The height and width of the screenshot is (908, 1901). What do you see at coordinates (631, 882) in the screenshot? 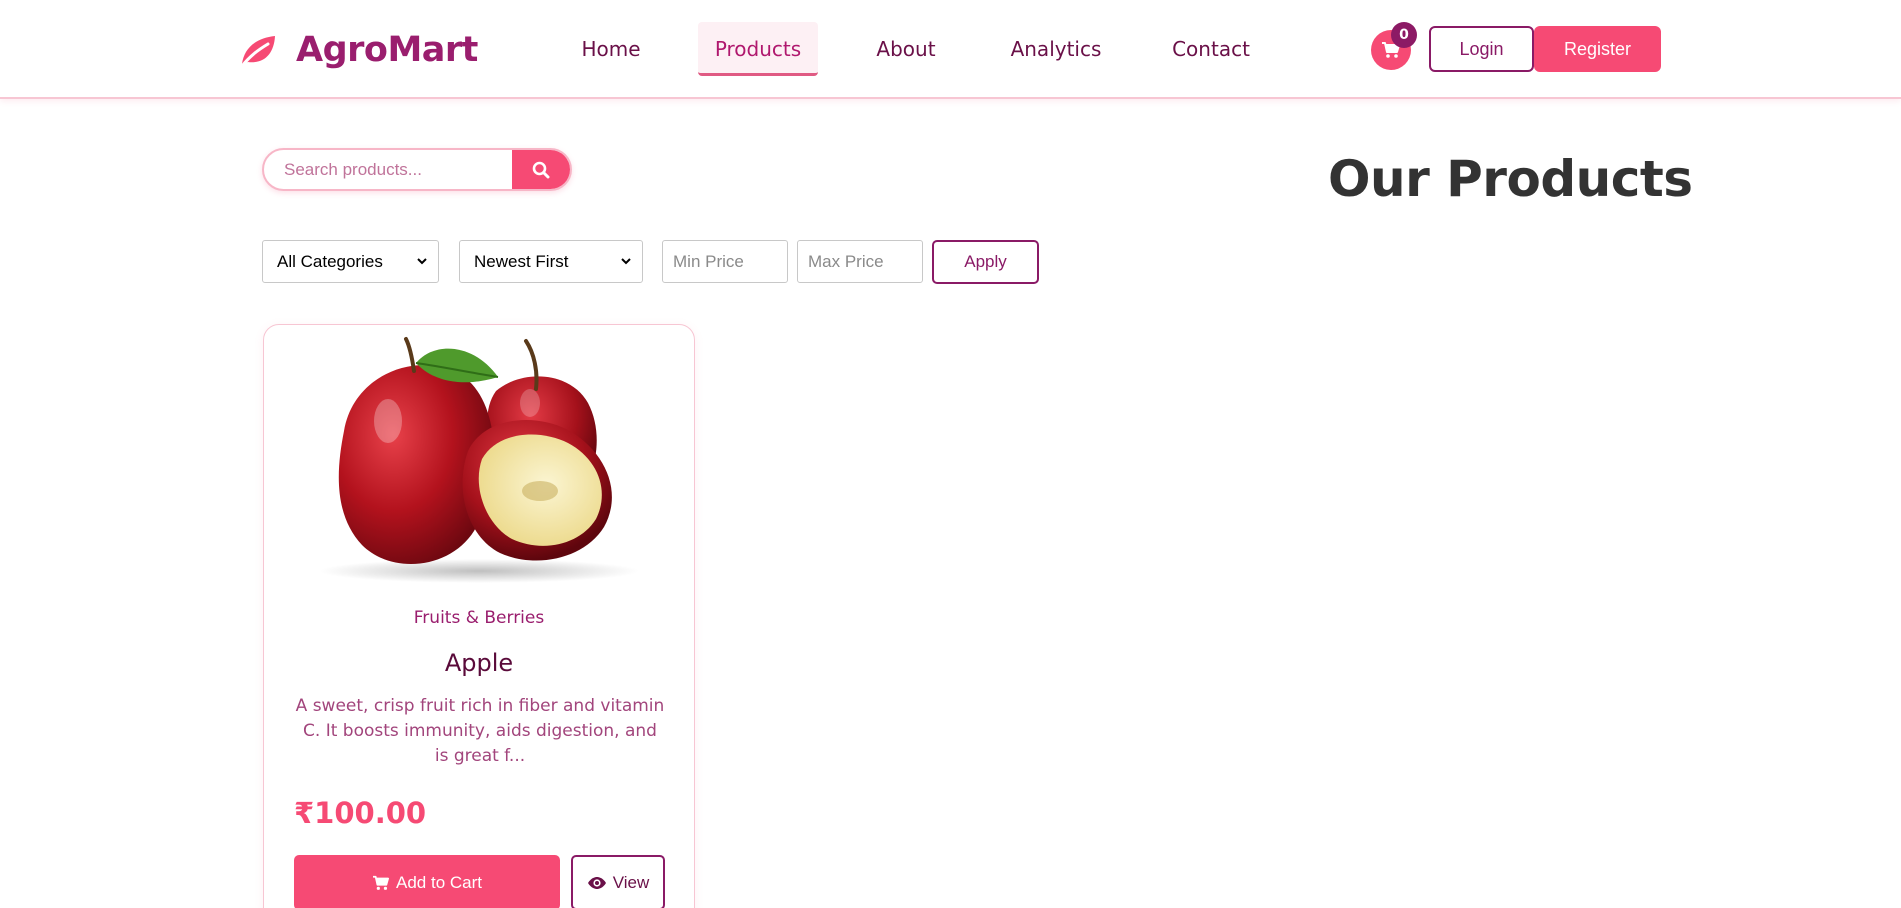
I see `view-label: View` at bounding box center [631, 882].